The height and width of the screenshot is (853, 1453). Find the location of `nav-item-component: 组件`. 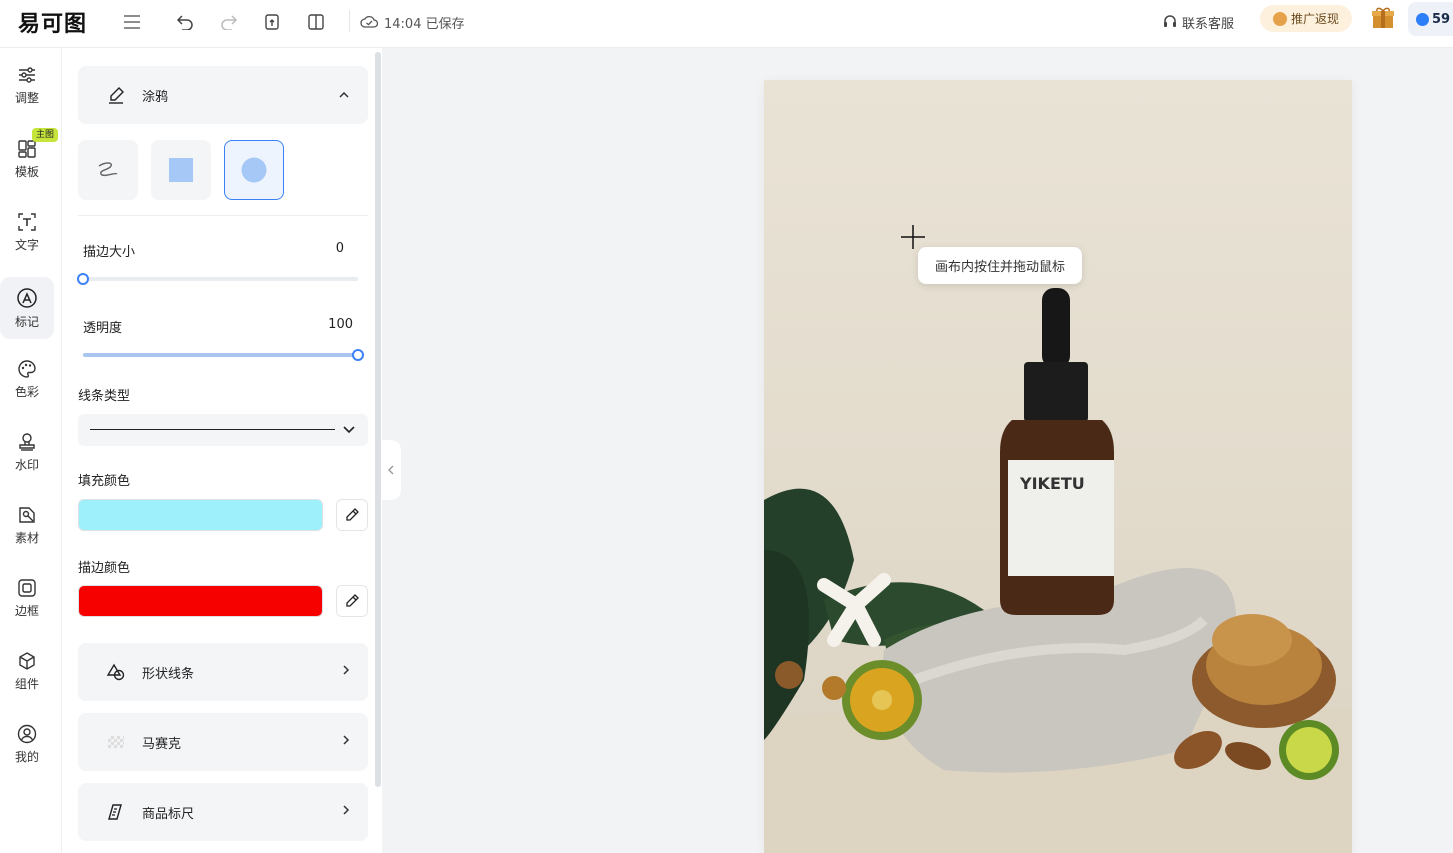

nav-item-component: 组件 is located at coordinates (27, 671).